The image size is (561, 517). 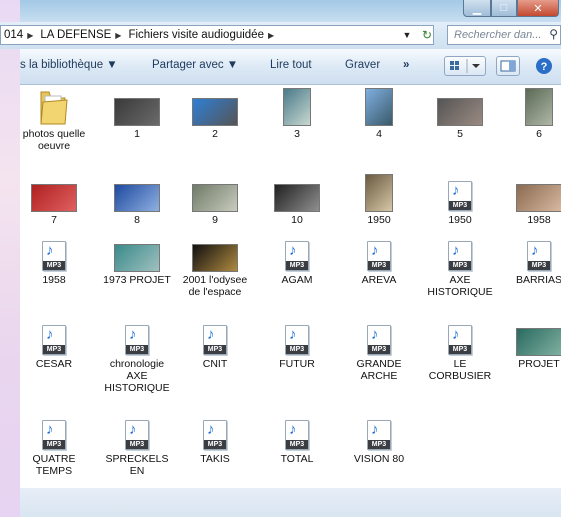 I want to click on file-name: AXE HISTORIQUE, so click(x=460, y=286).